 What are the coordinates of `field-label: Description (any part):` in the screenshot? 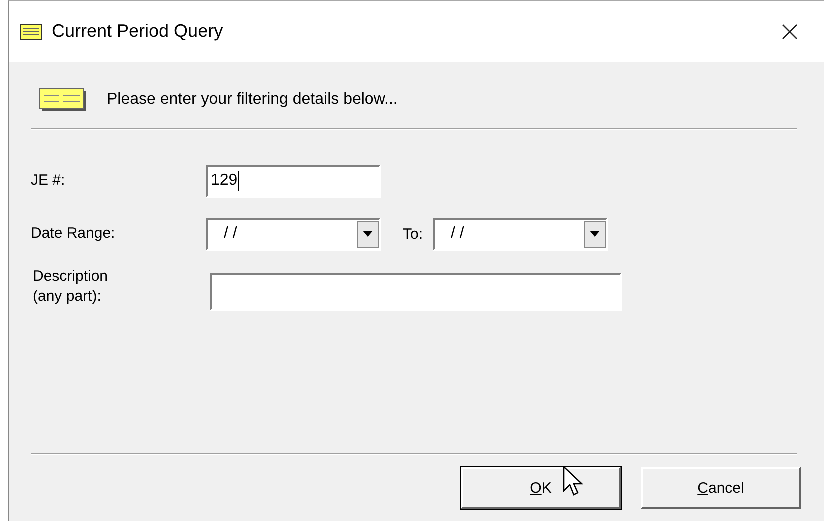 It's located at (71, 287).